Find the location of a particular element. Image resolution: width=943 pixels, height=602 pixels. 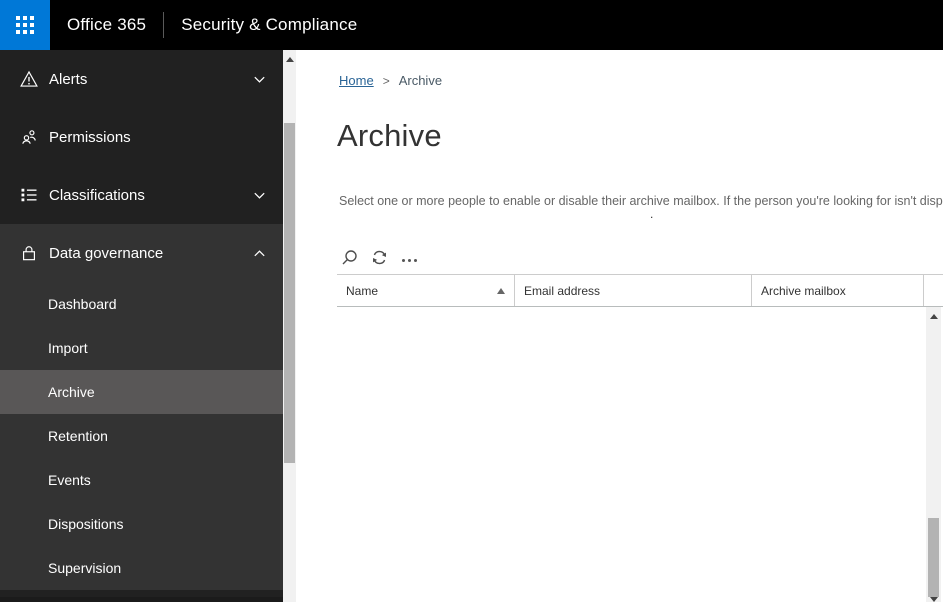

list-toolbar is located at coordinates (379, 257).